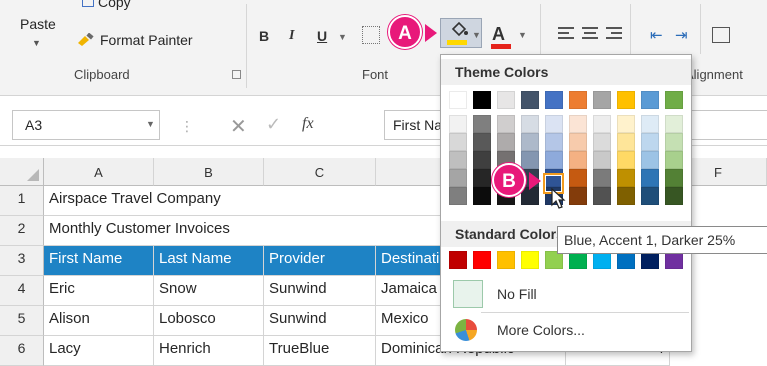  Describe the element at coordinates (22, 321) in the screenshot. I see `row-header: 5` at that location.